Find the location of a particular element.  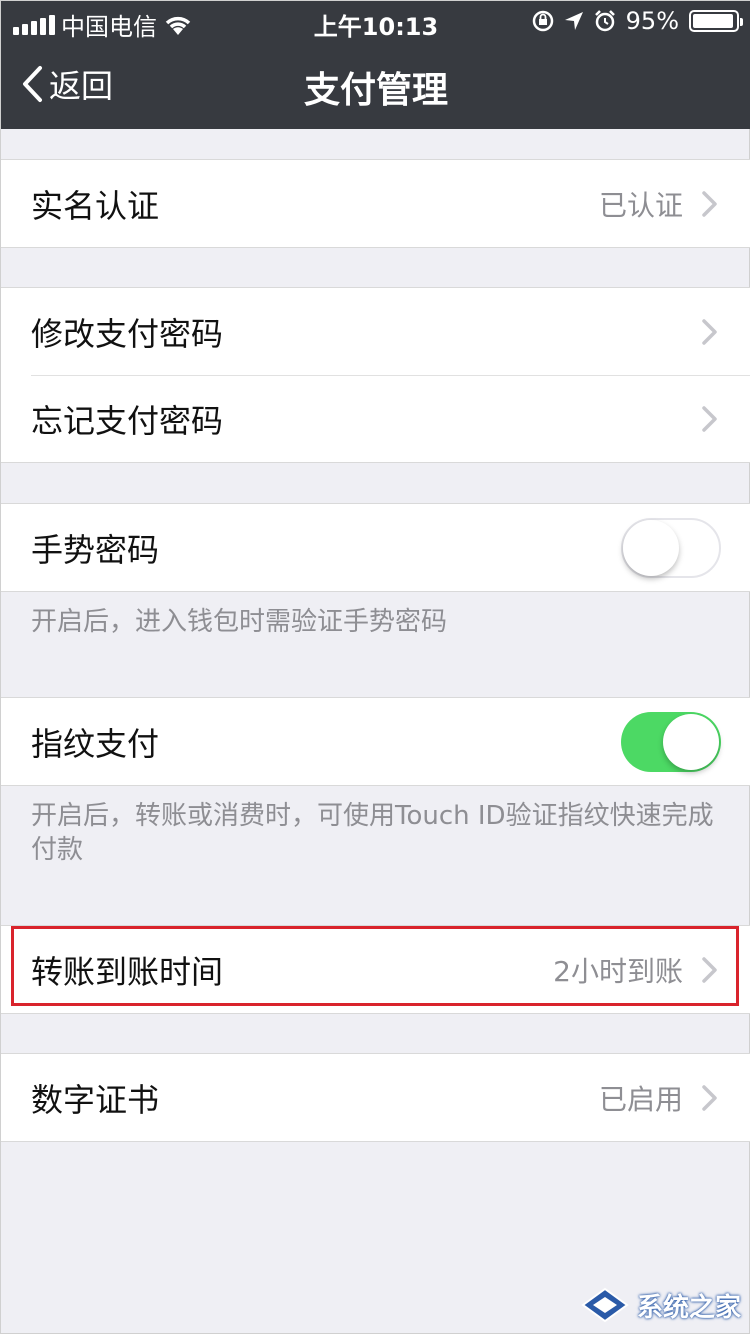

watermark: 系统之家 is located at coordinates (660, 1305).